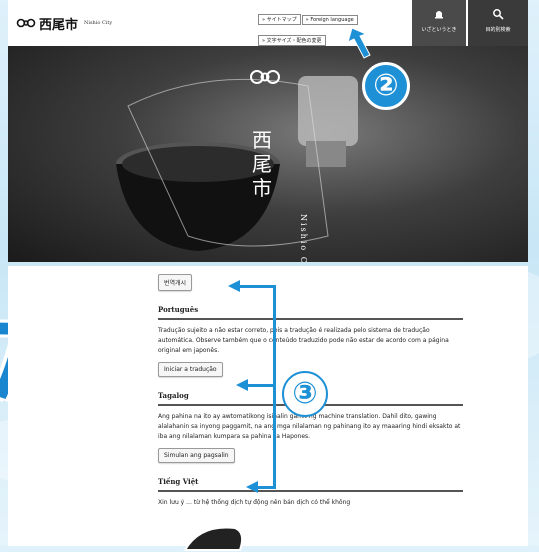 The image size is (539, 552). Describe the element at coordinates (190, 369) in the screenshot. I see `portuguese-translate-button: Iniciar a tradução` at that location.